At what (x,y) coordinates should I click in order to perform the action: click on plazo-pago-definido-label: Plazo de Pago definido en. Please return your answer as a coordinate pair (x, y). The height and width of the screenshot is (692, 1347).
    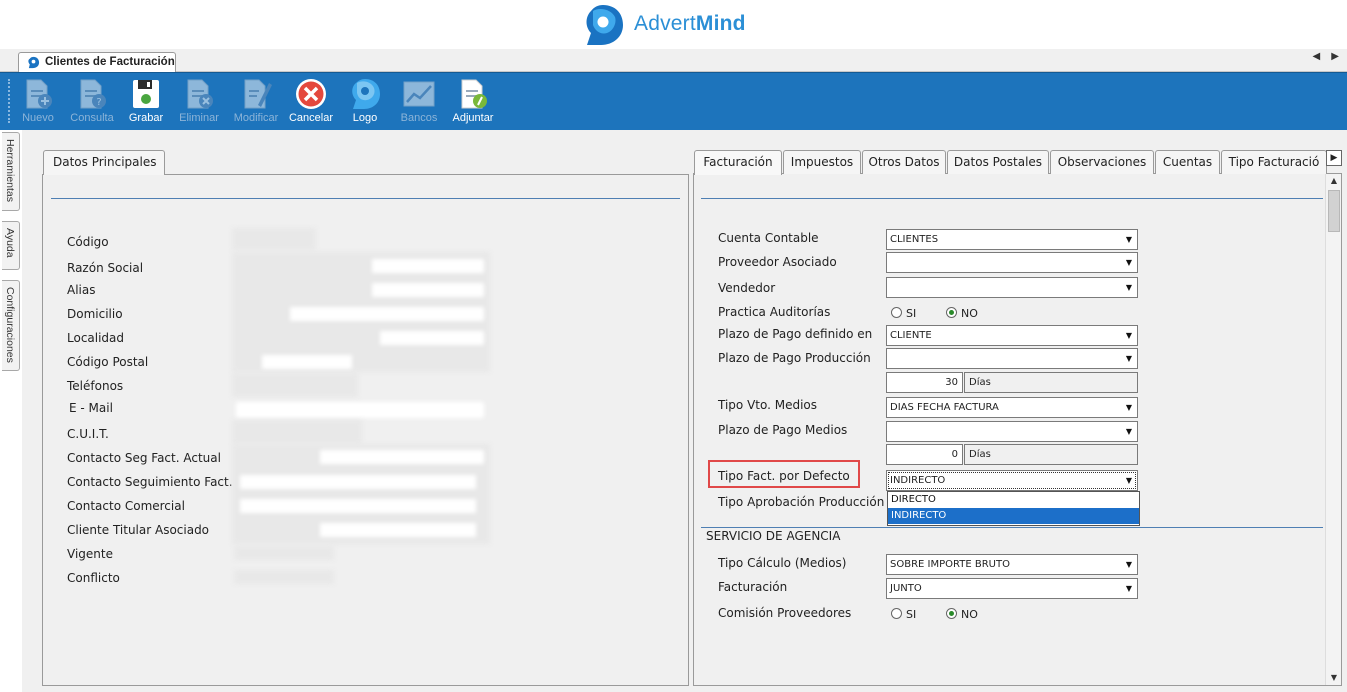
    Looking at the image, I should click on (795, 334).